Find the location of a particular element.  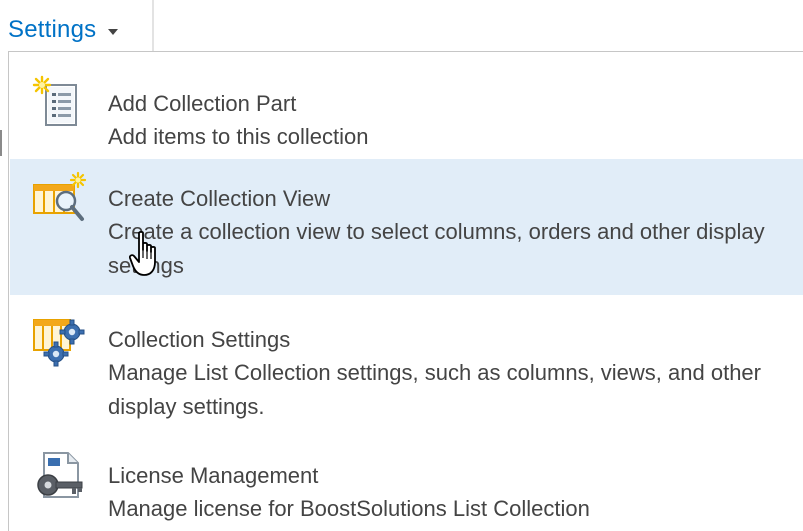

settings-menu-label: Settings is located at coordinates (52, 29).